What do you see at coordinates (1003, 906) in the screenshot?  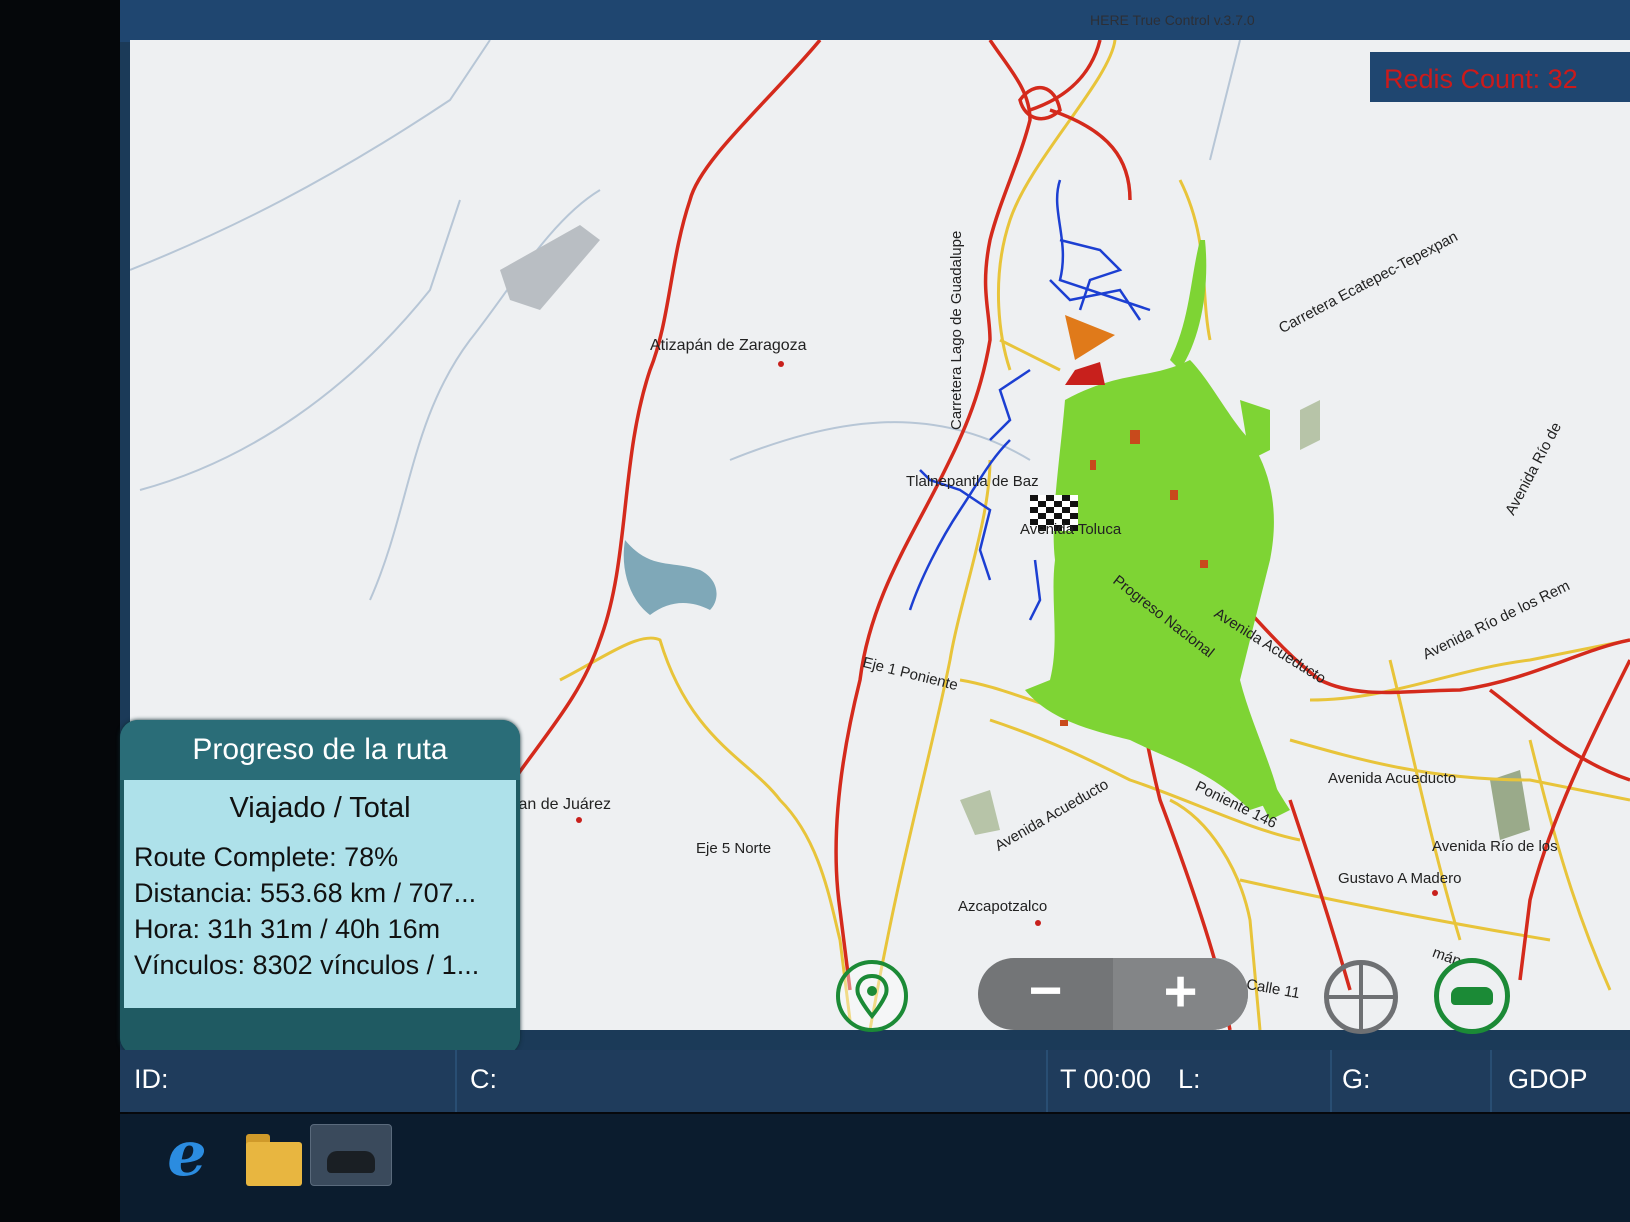 I see `label-azcapotzalco: Azcapotzalco` at bounding box center [1003, 906].